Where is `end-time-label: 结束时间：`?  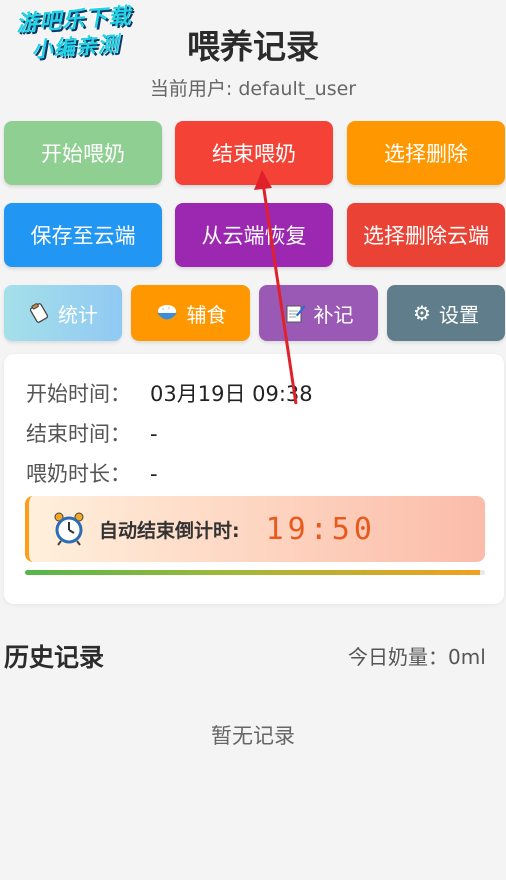
end-time-label: 结束时间： is located at coordinates (78, 434).